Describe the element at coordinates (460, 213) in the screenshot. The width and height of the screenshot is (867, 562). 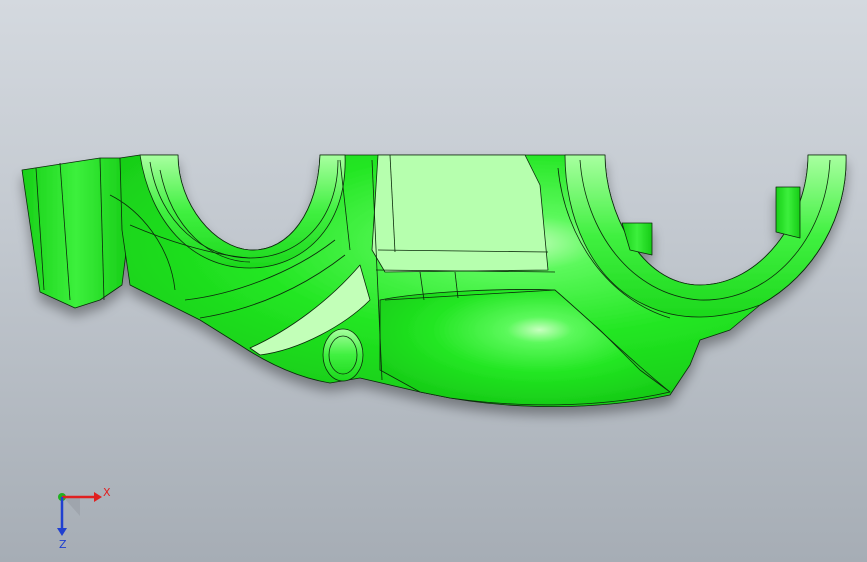
I see `center-block` at that location.